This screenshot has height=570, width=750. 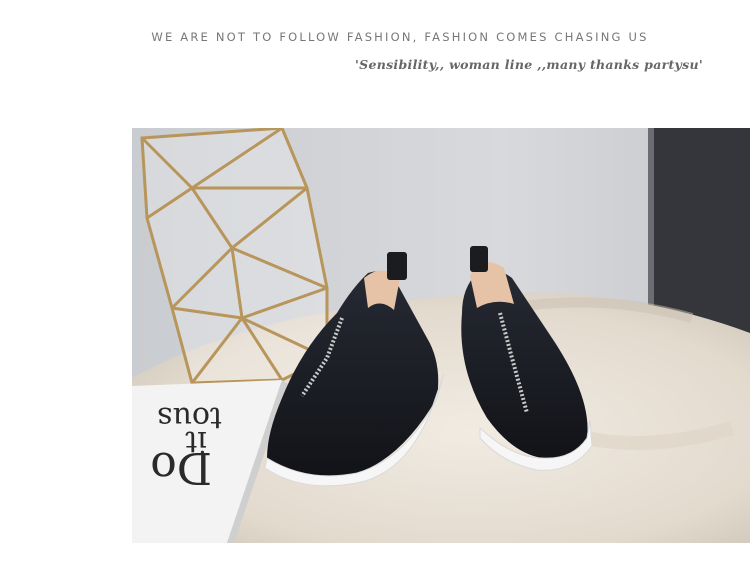 What do you see at coordinates (701, 233) in the screenshot?
I see `dark-panel` at bounding box center [701, 233].